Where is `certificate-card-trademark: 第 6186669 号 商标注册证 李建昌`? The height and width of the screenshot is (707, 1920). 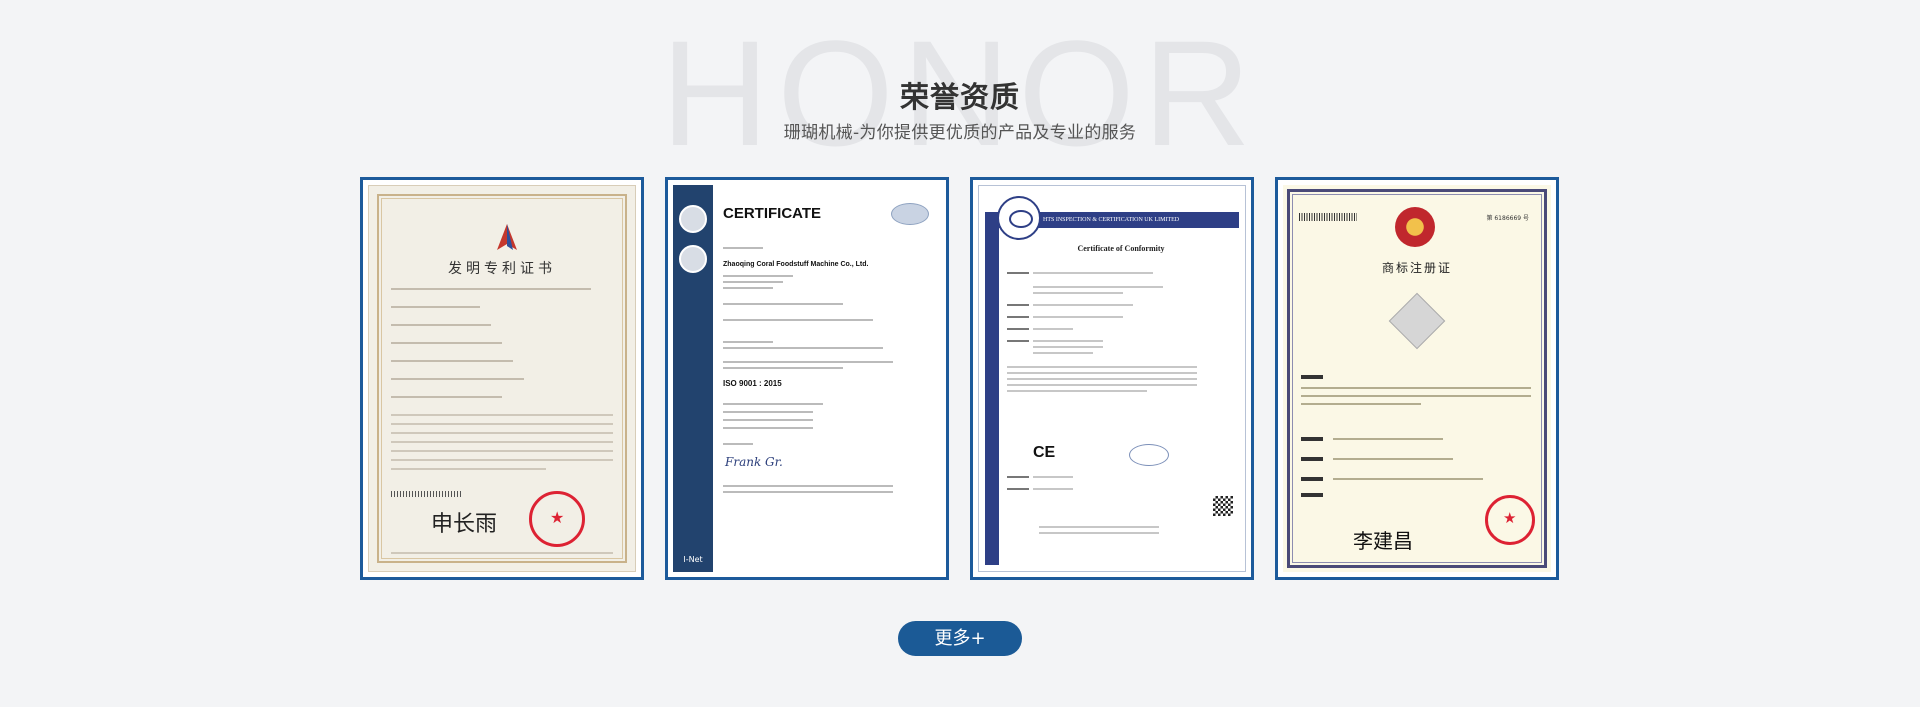 certificate-card-trademark: 第 6186669 号 商标注册证 李建昌 is located at coordinates (1417, 378).